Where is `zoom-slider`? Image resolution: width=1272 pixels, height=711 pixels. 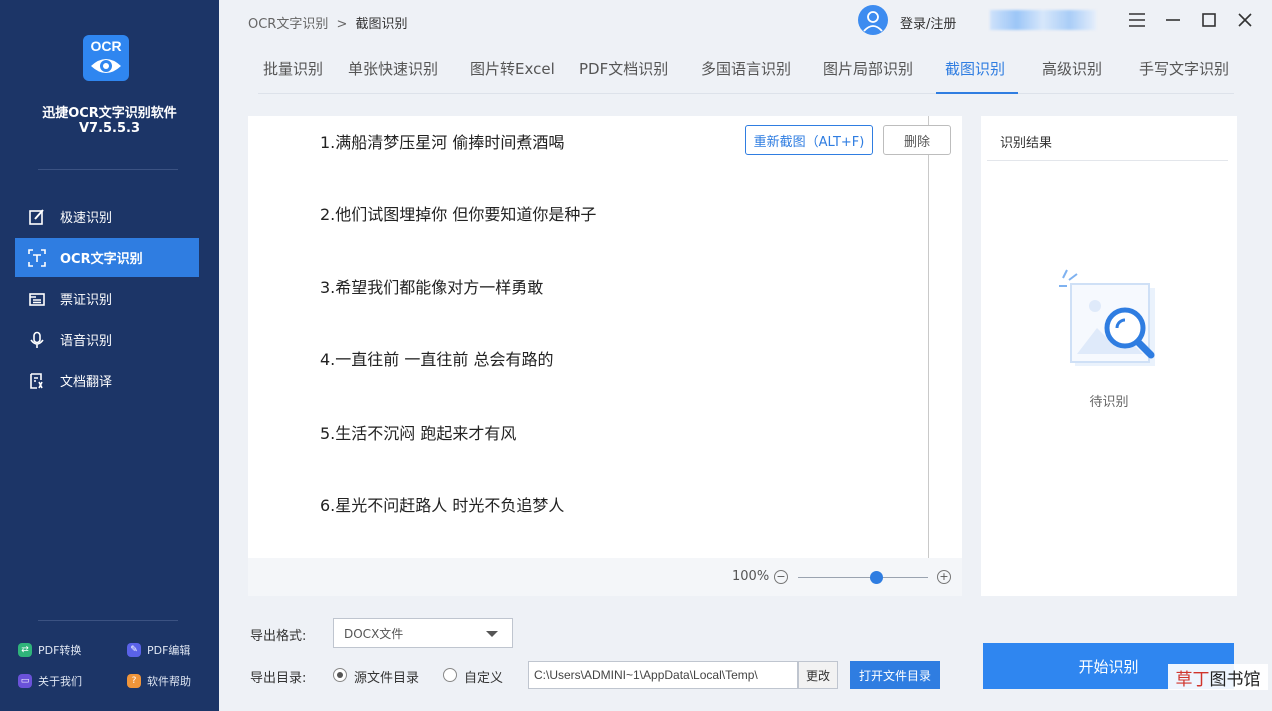 zoom-slider is located at coordinates (863, 577).